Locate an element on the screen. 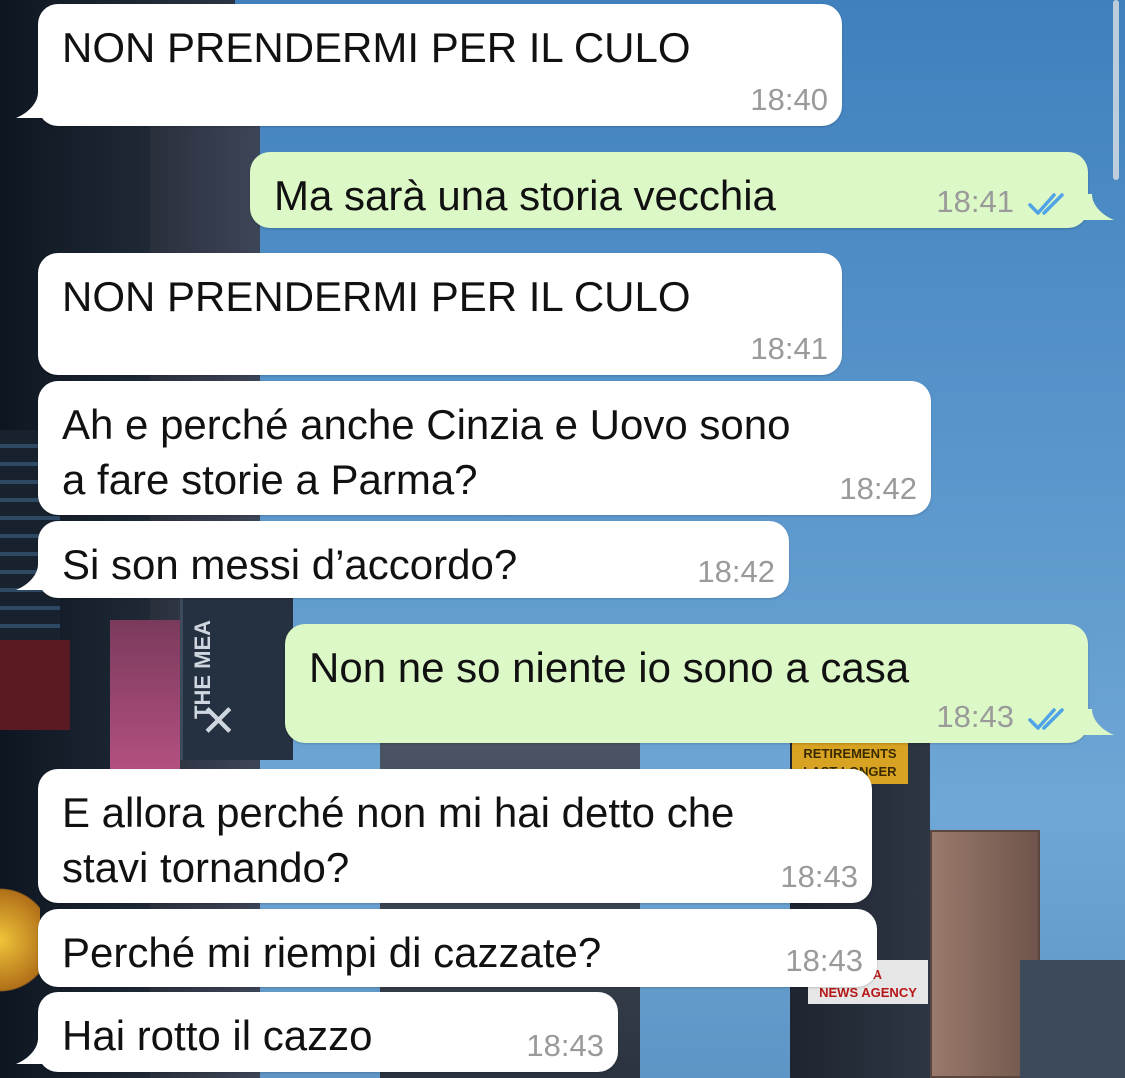 The image size is (1125, 1078). message-text: Non ne so niente io sono a casa is located at coordinates (609, 667).